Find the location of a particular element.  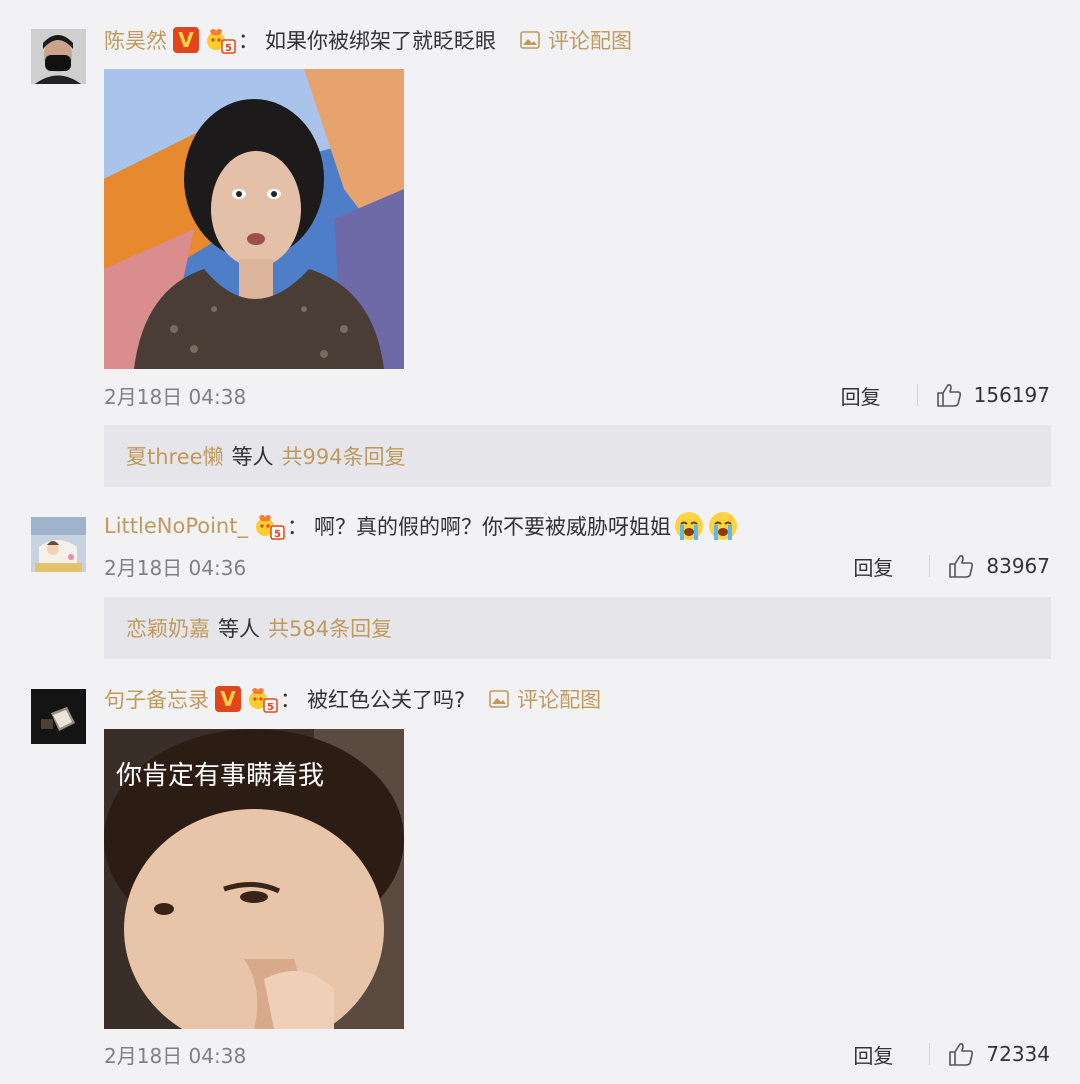

image-caption: 你肯定有事瞒着我 is located at coordinates (220, 776).